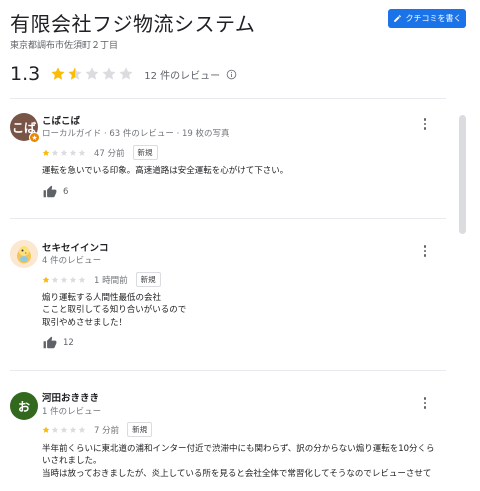 This screenshot has width=480, height=491. I want to click on place-title: 有限会社フジ物流システム, so click(133, 24).